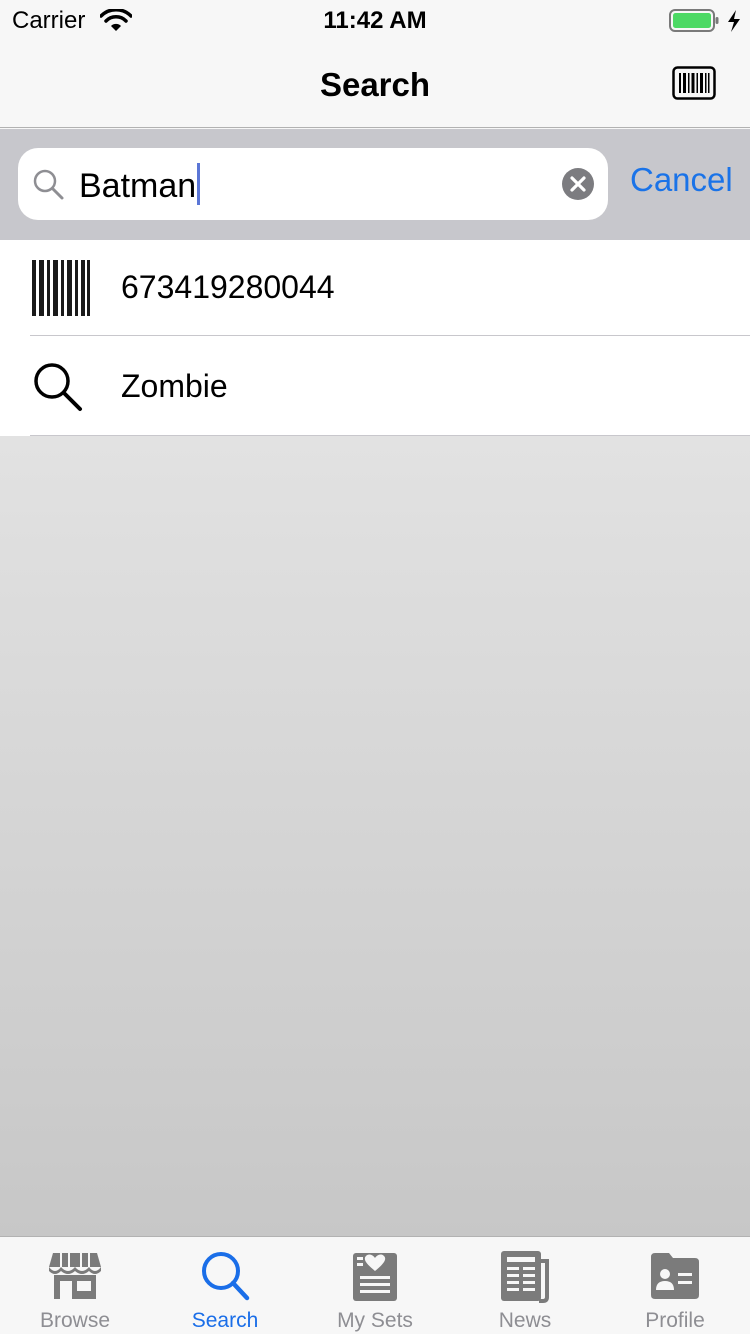 This screenshot has width=750, height=1334. Describe the element at coordinates (525, 1320) in the screenshot. I see `tab-label: News` at that location.